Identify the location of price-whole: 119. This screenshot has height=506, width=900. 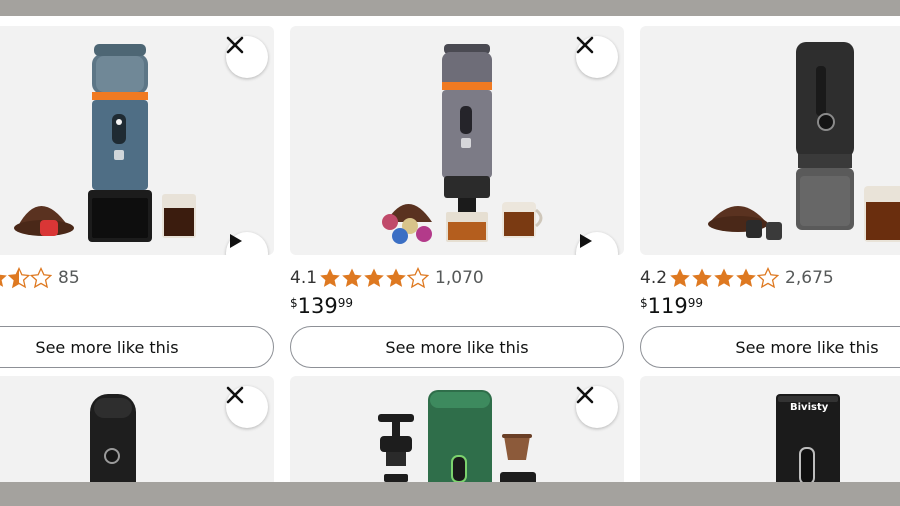
(667, 306).